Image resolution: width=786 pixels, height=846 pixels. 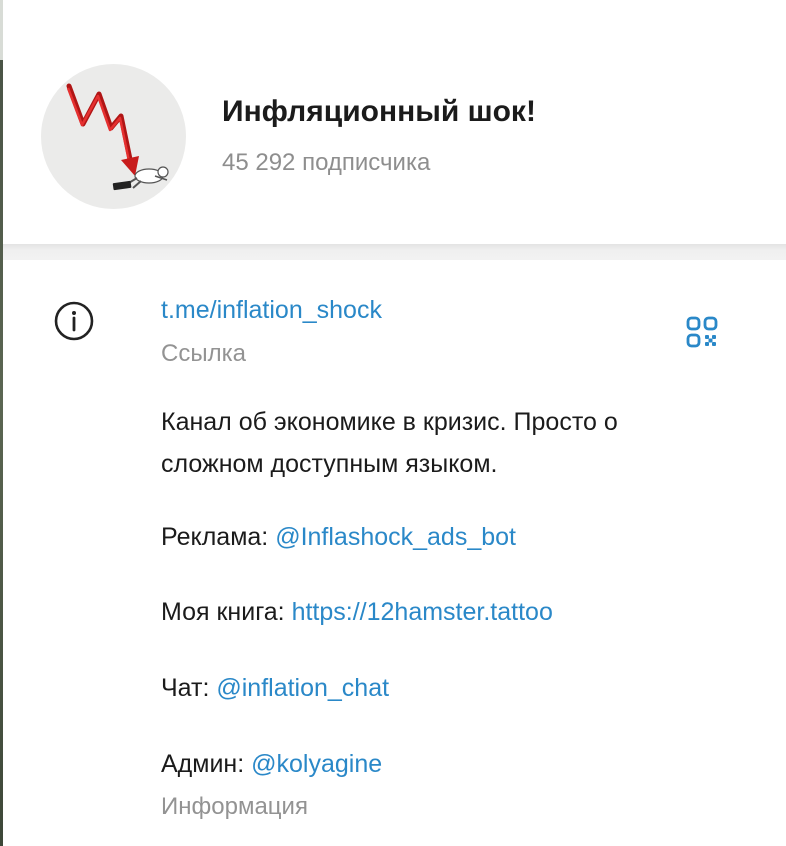 I want to click on book-link: https://12hamster.tattoo, so click(x=422, y=612).